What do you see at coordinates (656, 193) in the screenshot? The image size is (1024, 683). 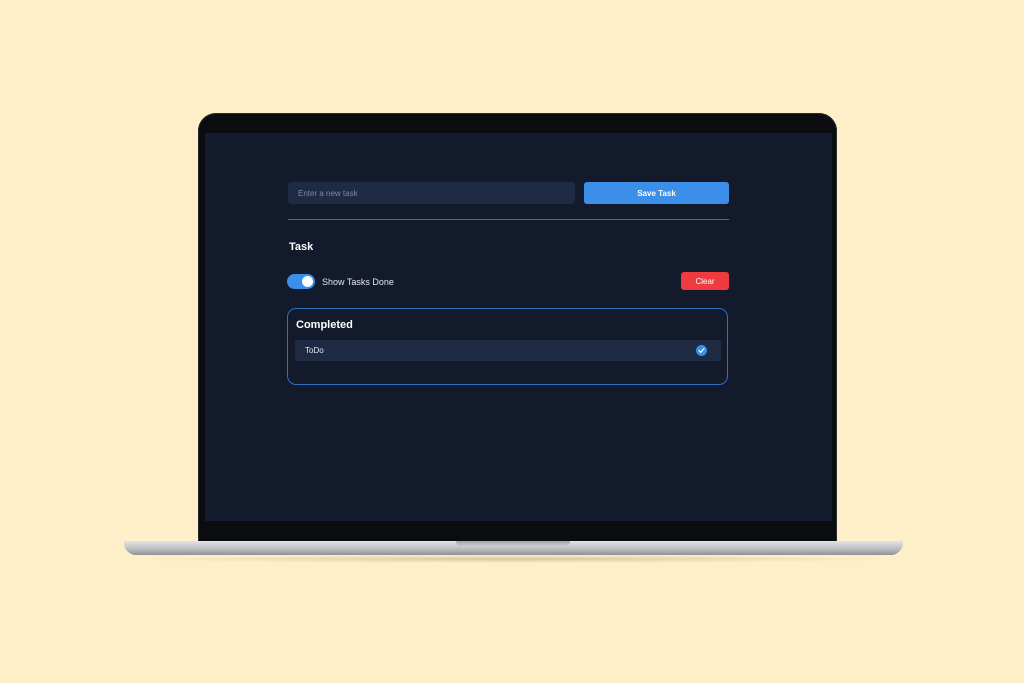 I see `save-task-button: Save Task` at bounding box center [656, 193].